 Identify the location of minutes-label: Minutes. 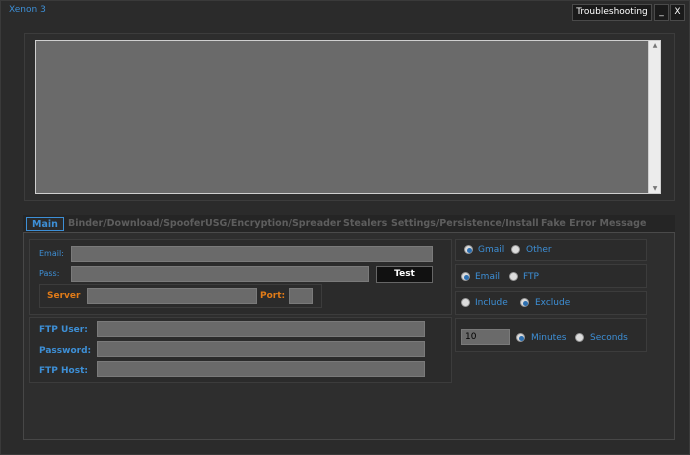
(549, 338).